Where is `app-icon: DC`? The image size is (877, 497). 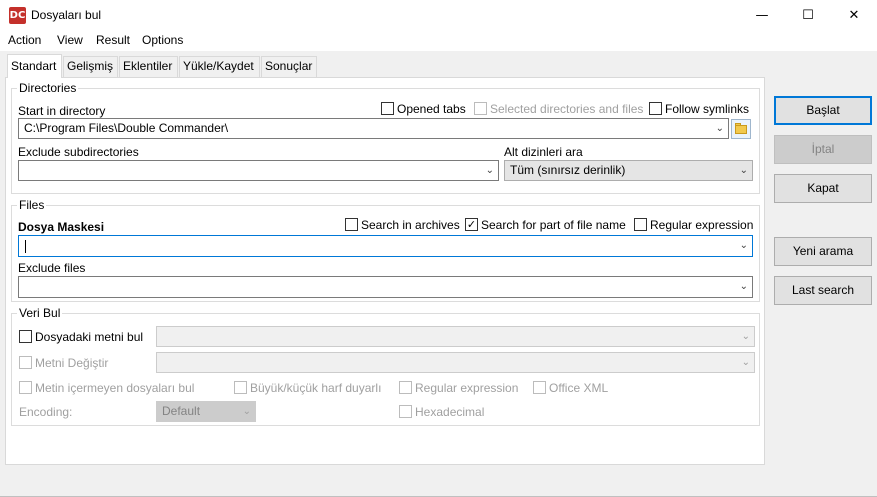 app-icon: DC is located at coordinates (17, 15).